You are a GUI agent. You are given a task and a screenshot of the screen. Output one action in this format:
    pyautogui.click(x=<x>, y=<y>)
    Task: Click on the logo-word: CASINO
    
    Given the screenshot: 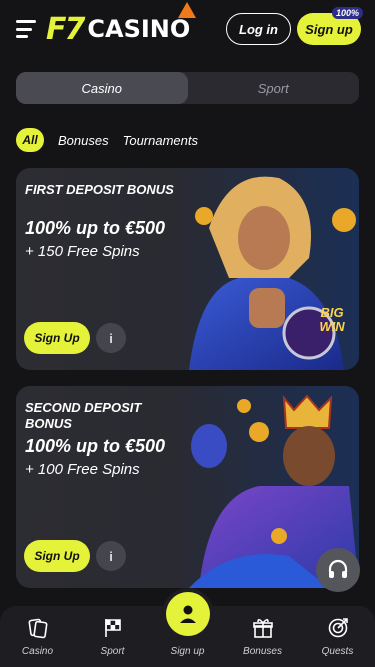 What is the action you would take?
    pyautogui.click(x=139, y=29)
    